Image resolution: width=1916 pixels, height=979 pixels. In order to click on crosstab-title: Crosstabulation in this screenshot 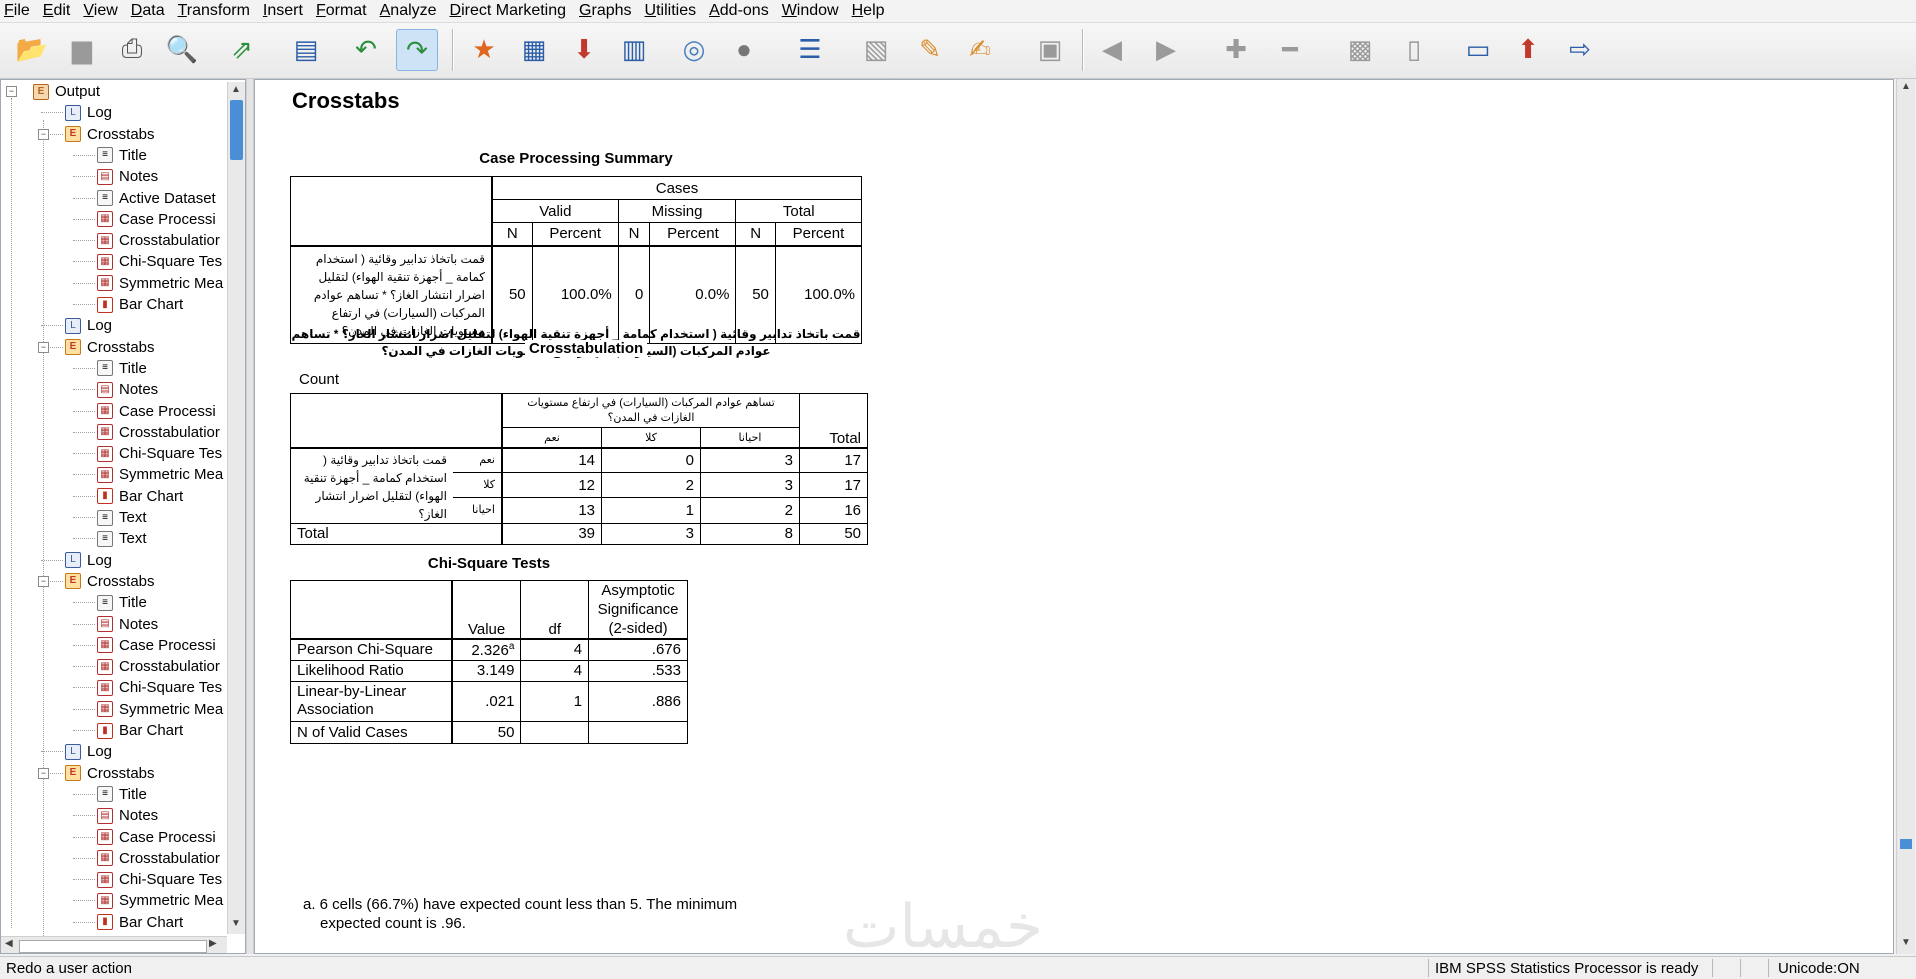, I will do `click(586, 348)`.